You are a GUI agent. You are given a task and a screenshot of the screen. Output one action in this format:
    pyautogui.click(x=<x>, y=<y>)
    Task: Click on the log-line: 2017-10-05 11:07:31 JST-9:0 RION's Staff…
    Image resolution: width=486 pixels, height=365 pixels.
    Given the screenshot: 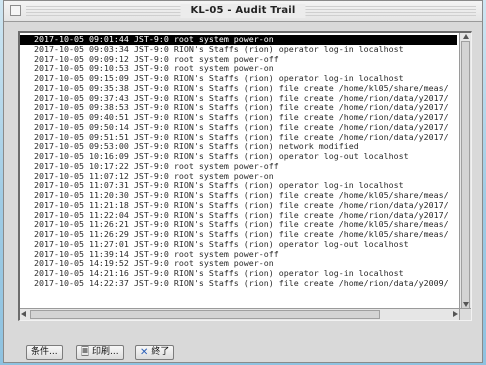 What is the action you would take?
    pyautogui.click(x=238, y=186)
    